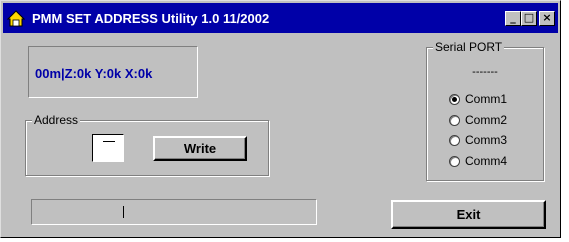  What do you see at coordinates (485, 72) in the screenshot?
I see `serial-port-status: -------` at bounding box center [485, 72].